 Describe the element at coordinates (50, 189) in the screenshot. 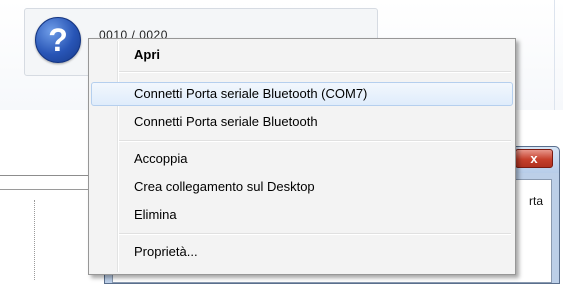

I see `pane-divider` at that location.